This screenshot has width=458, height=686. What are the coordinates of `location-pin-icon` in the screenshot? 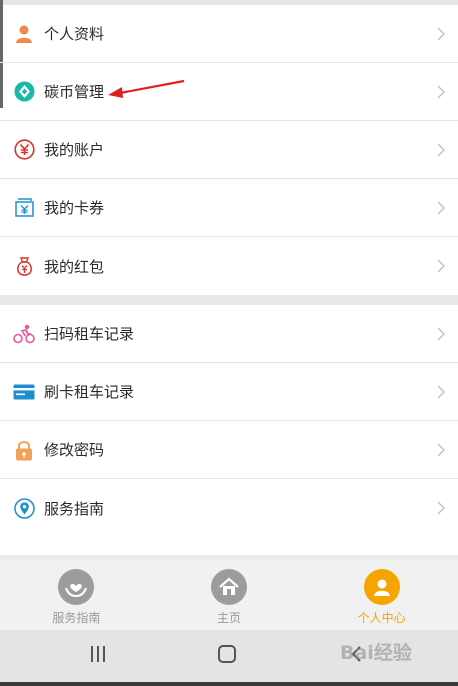 It's located at (24, 508).